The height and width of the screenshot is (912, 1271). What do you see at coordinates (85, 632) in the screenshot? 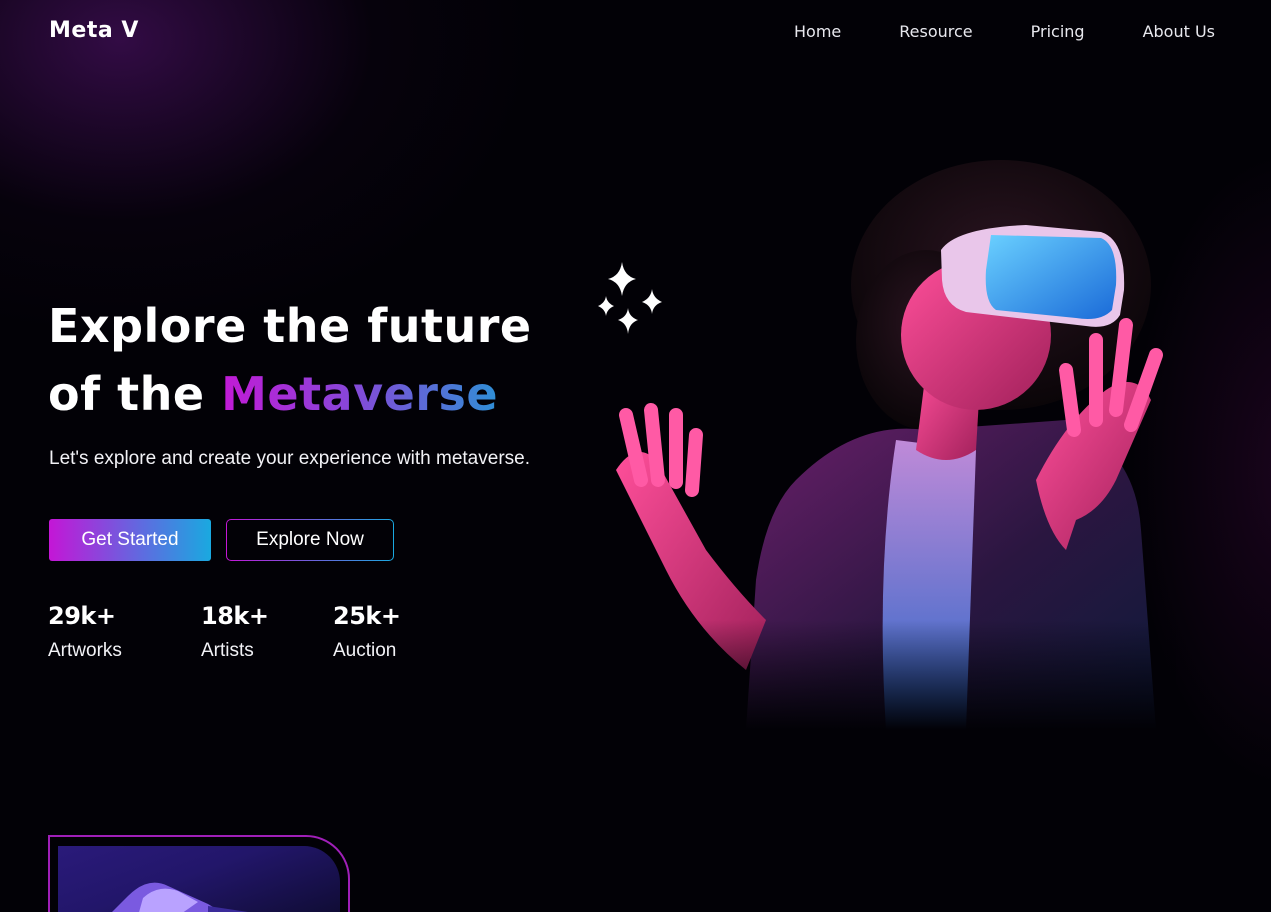
I see `stat-artworks: 29k+ Artworks` at bounding box center [85, 632].